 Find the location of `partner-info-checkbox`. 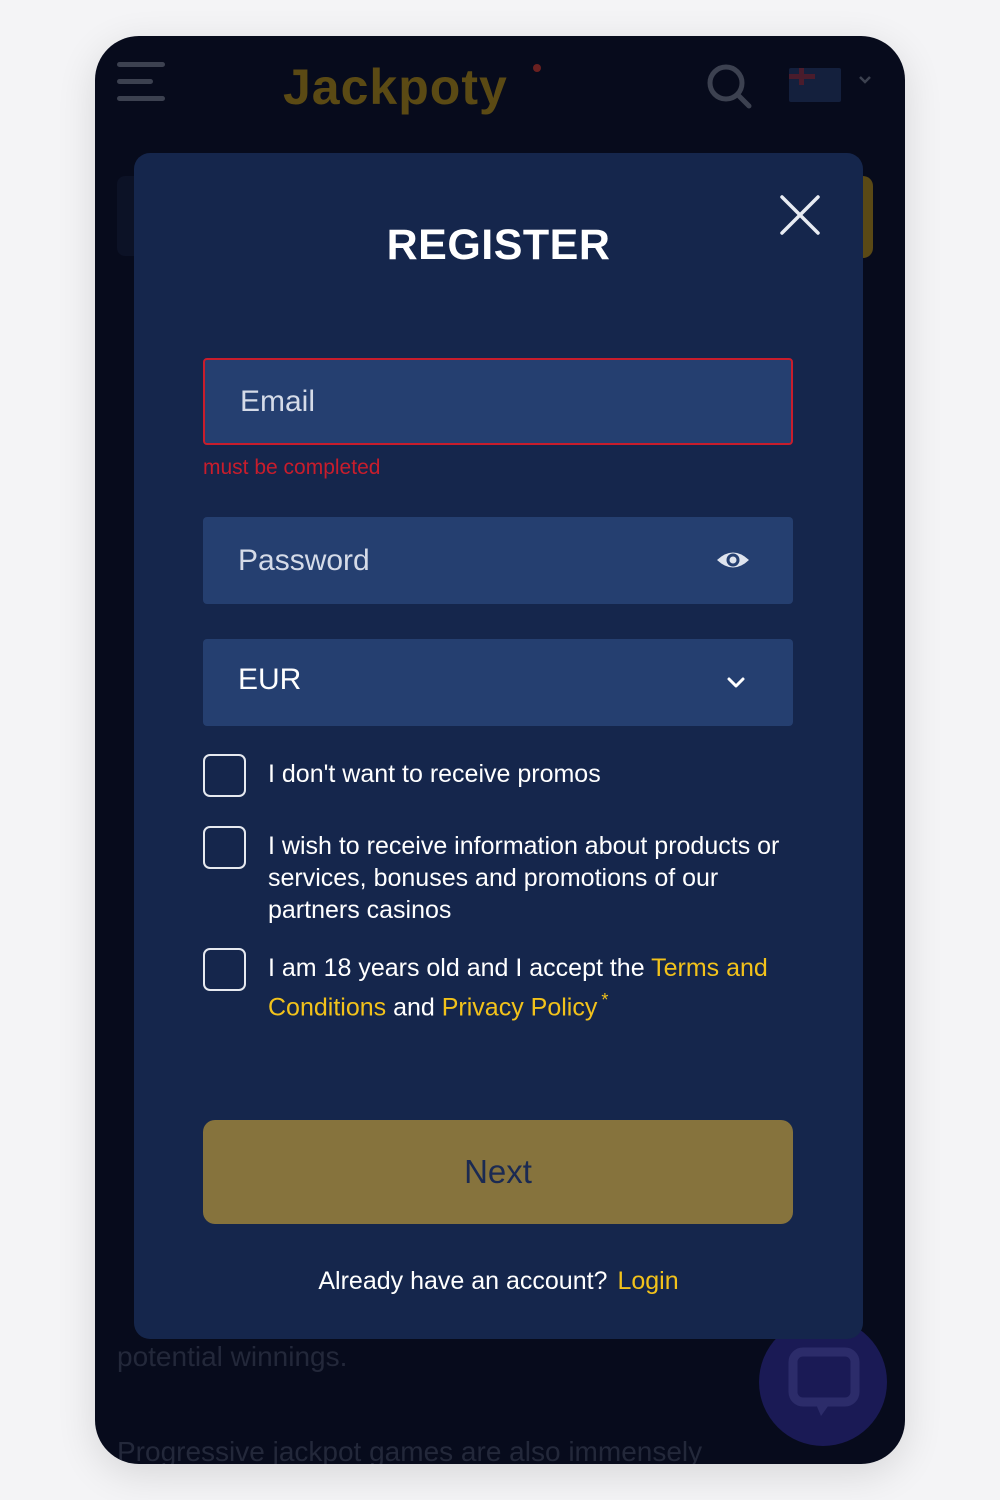

partner-info-checkbox is located at coordinates (224, 847).